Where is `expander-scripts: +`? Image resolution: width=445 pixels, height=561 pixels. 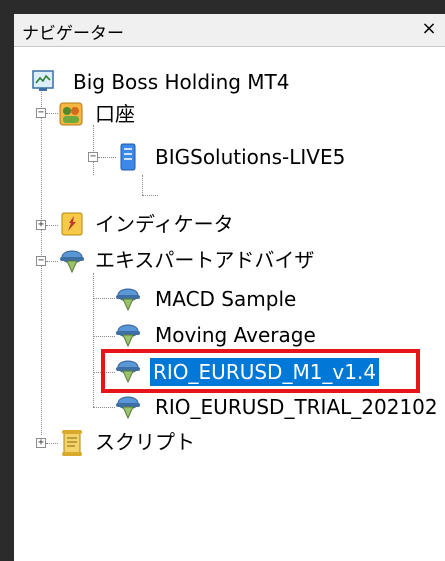
expander-scripts: + is located at coordinates (41, 443).